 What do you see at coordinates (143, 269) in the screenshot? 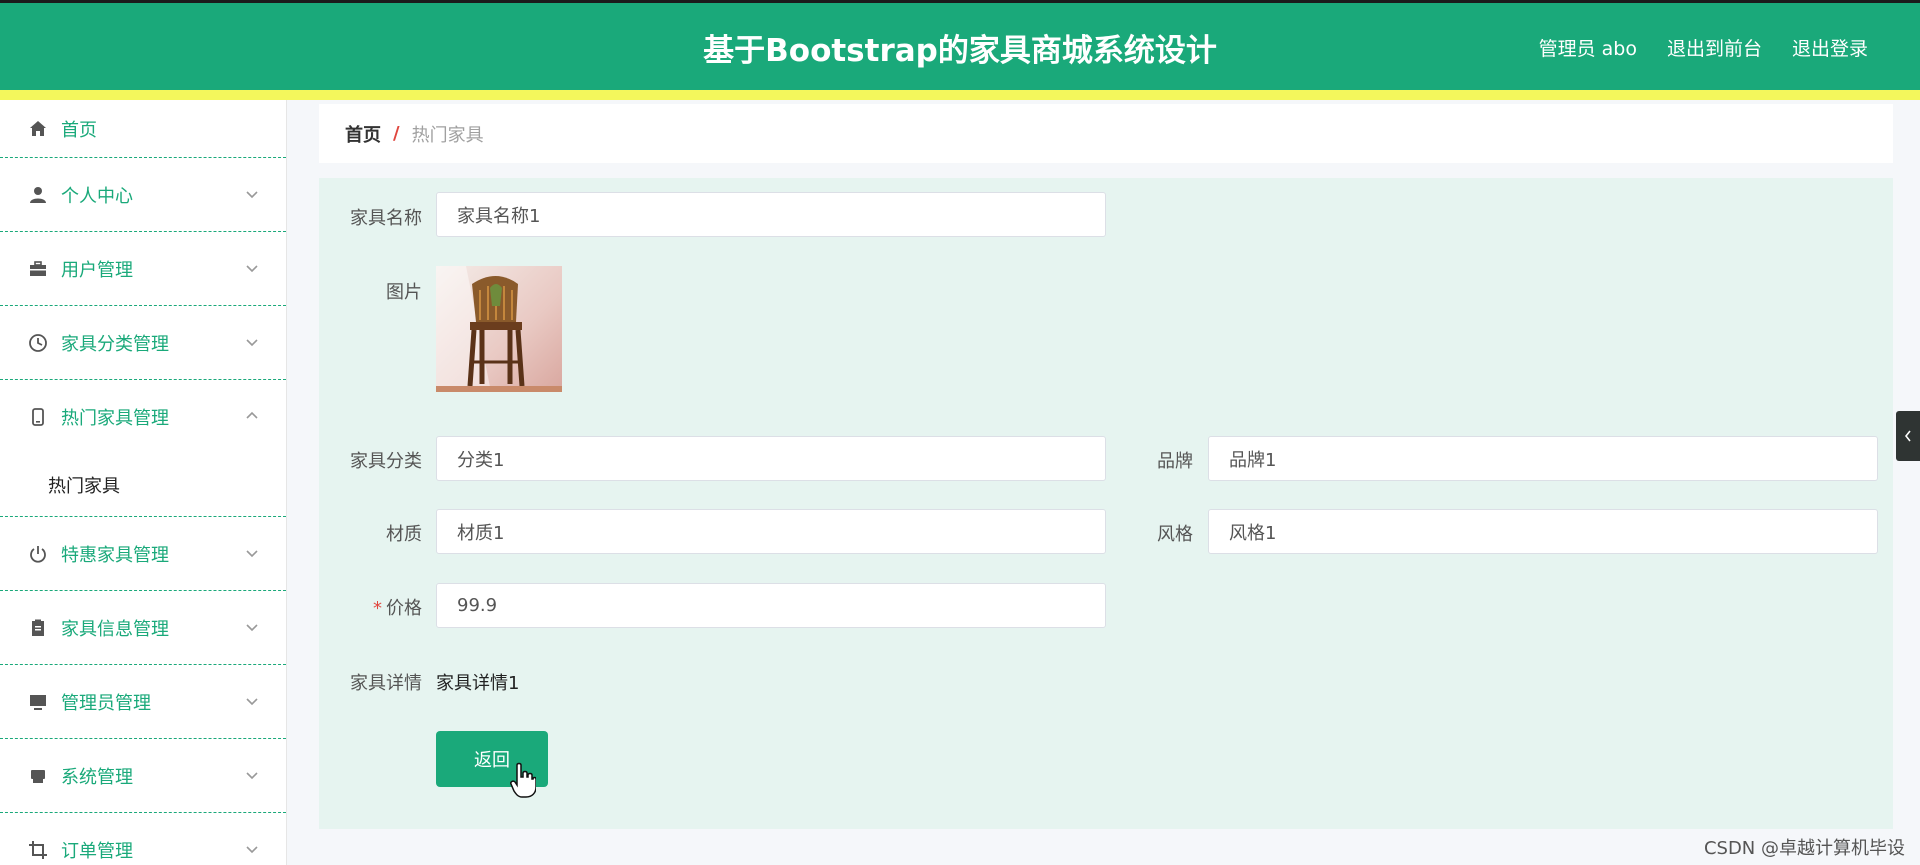
I see `sidebar-item-user-management: 用户管理` at bounding box center [143, 269].